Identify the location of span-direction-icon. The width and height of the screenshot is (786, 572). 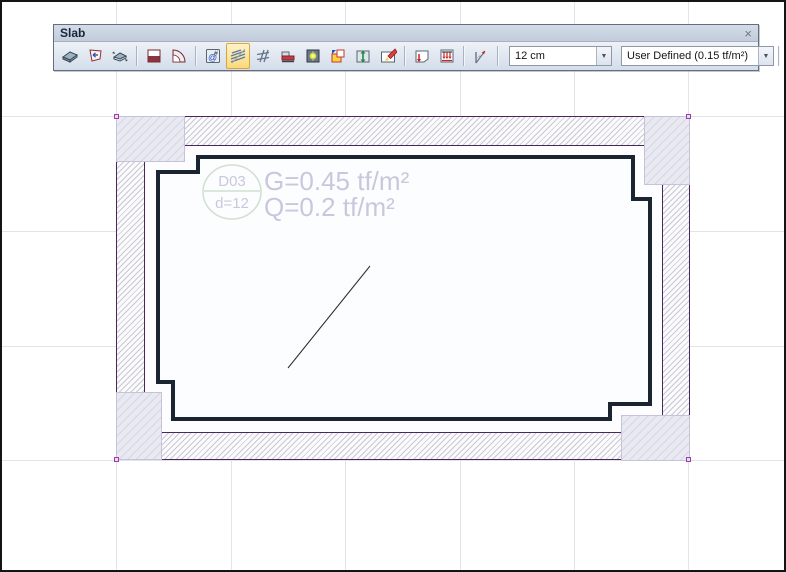
(480, 57).